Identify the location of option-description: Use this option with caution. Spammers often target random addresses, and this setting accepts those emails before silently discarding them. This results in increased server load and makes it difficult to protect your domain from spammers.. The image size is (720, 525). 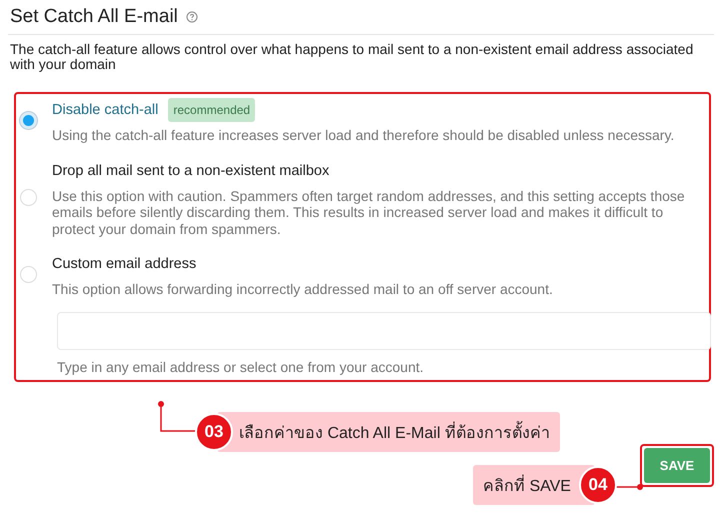
(369, 212).